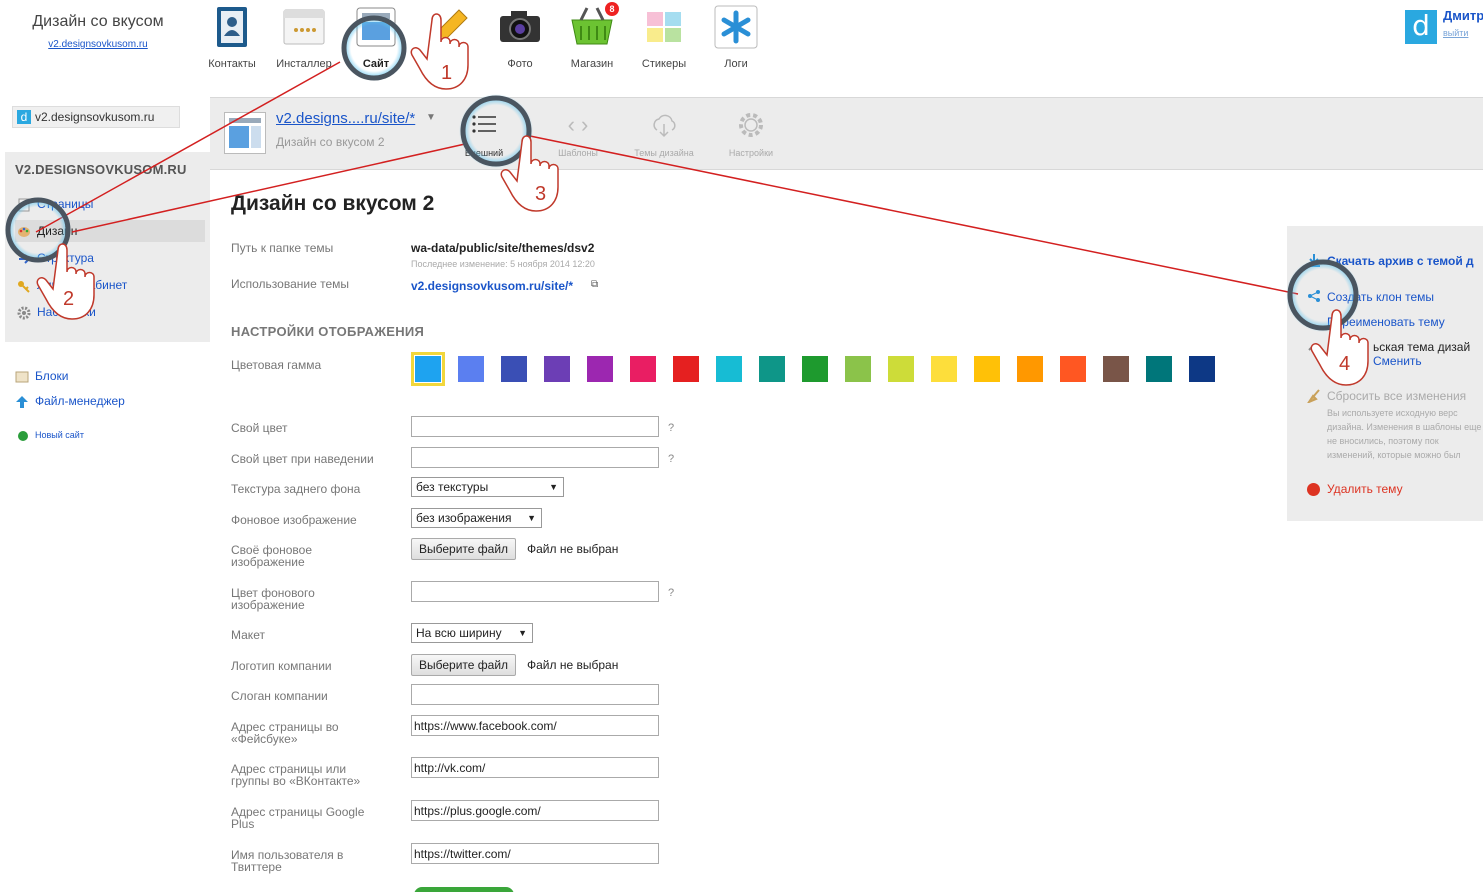 Image resolution: width=1483 pixels, height=892 pixels. What do you see at coordinates (578, 153) in the screenshot?
I see `tab-label: Шаблоны` at bounding box center [578, 153].